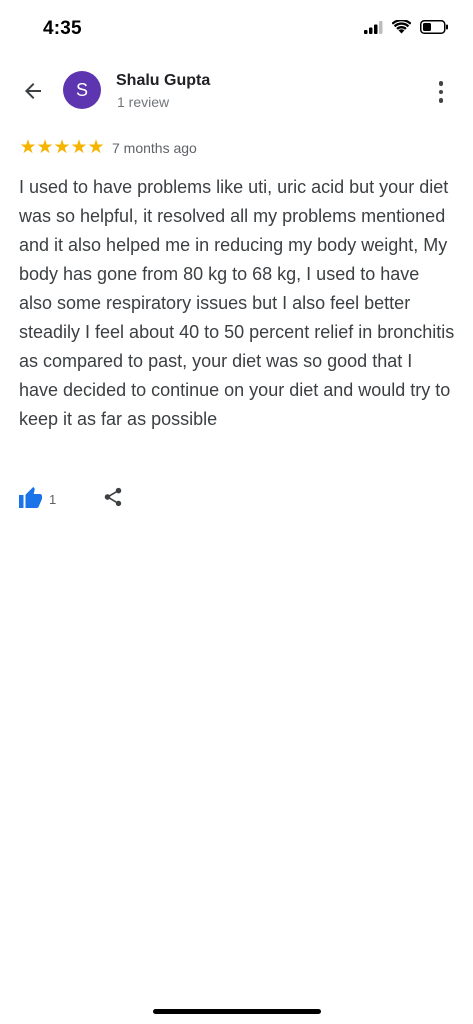 The image size is (473, 1024). What do you see at coordinates (53, 499) in the screenshot?
I see `like-count: 1` at bounding box center [53, 499].